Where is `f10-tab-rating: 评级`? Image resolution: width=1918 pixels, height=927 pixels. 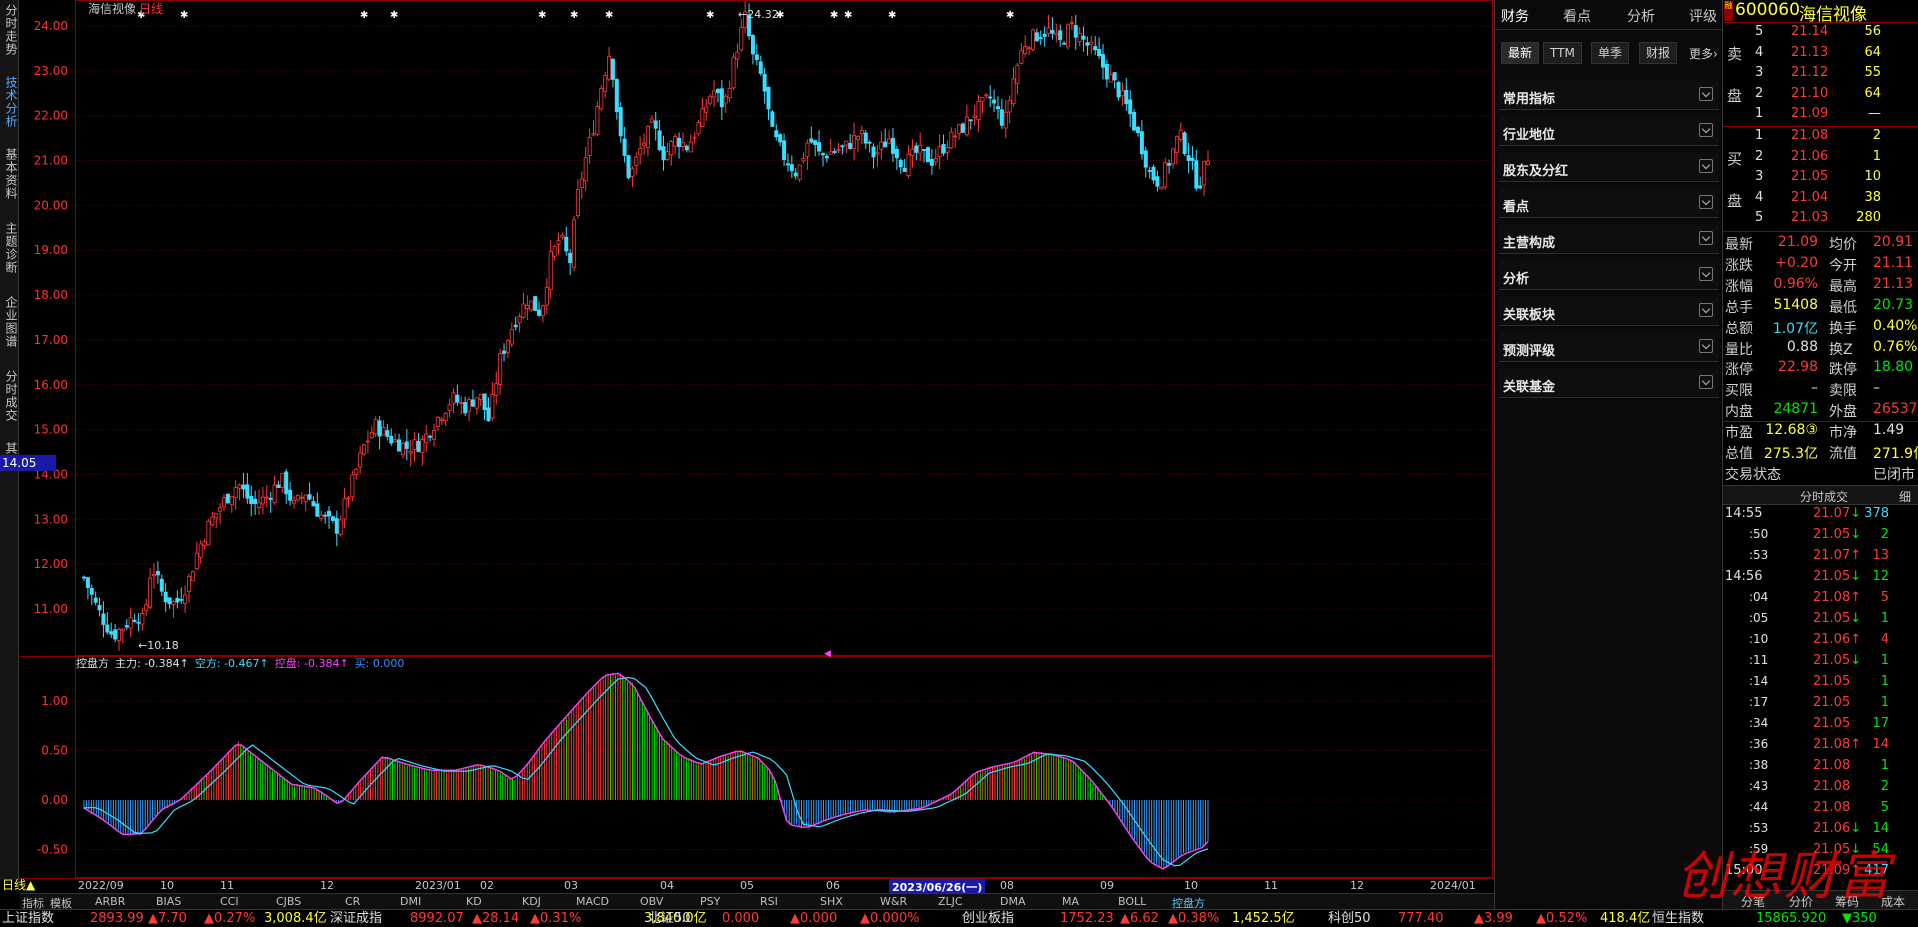
f10-tab-rating: 评级 is located at coordinates (1703, 16).